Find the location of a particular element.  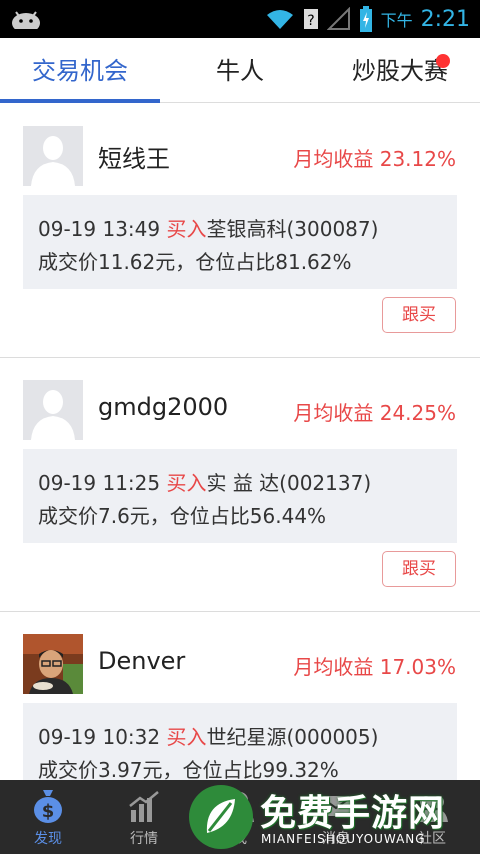

android-icon is located at coordinates (26, 20).